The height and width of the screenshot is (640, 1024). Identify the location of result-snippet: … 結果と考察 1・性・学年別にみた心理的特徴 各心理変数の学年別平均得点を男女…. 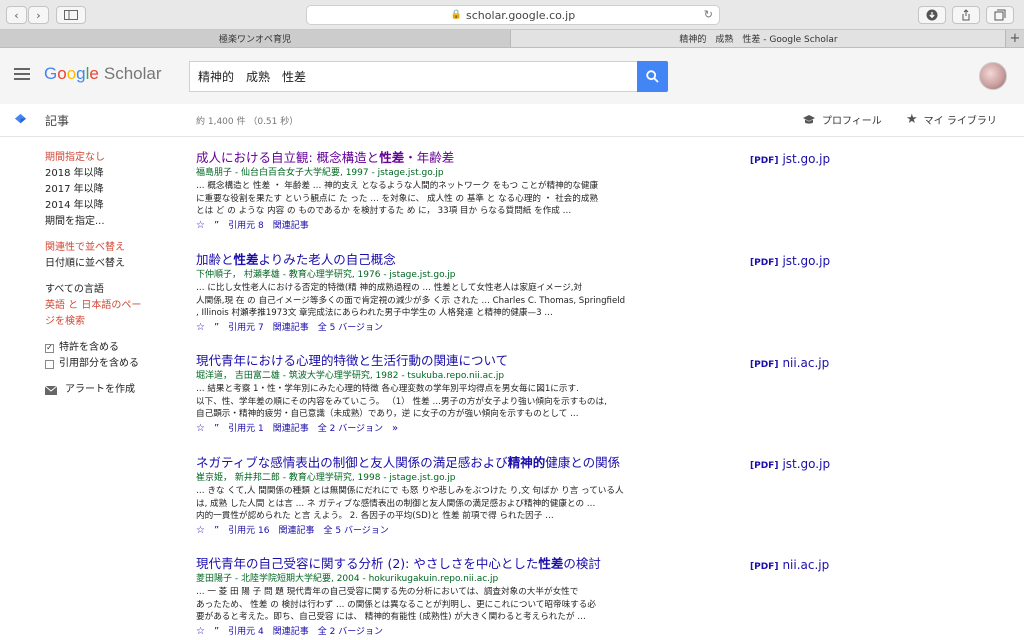
(401, 401).